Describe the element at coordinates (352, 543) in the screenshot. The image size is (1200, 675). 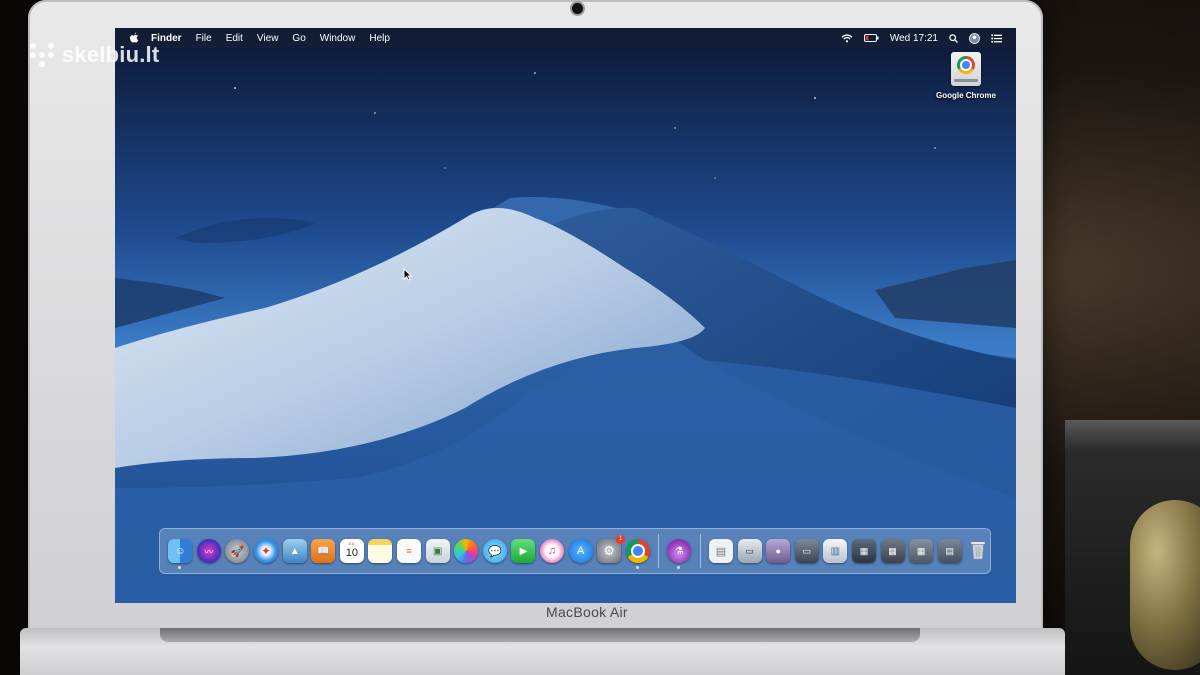
I see `calendar-month: JUL` at that location.